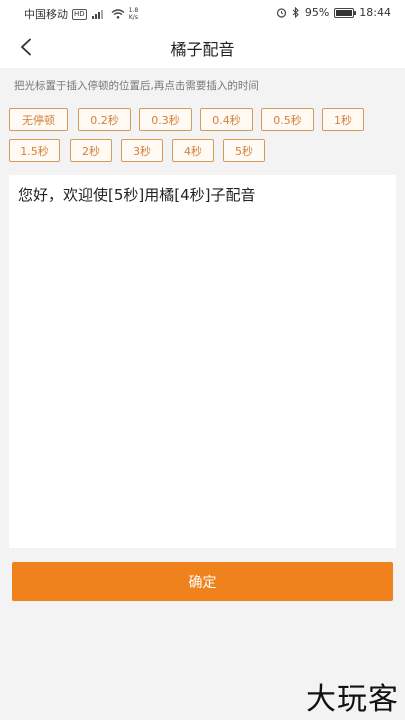  I want to click on net-speed-unit: K/s, so click(133, 17).